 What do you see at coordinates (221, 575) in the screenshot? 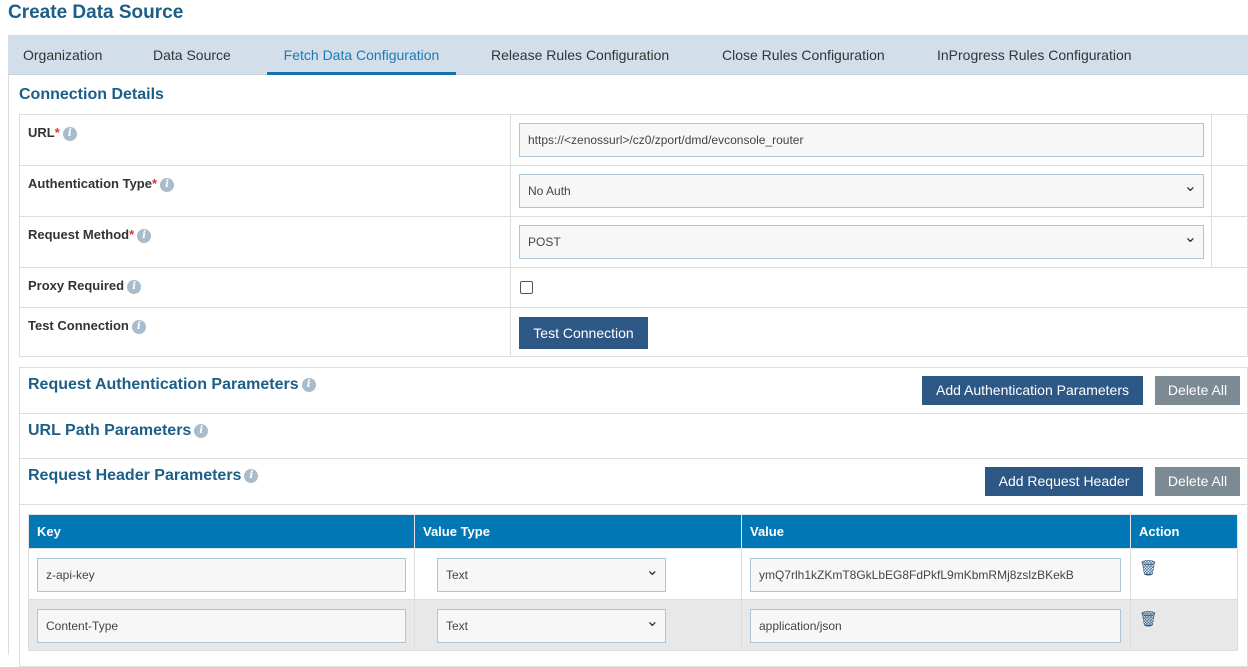
I see `key-input: z-api-key` at bounding box center [221, 575].